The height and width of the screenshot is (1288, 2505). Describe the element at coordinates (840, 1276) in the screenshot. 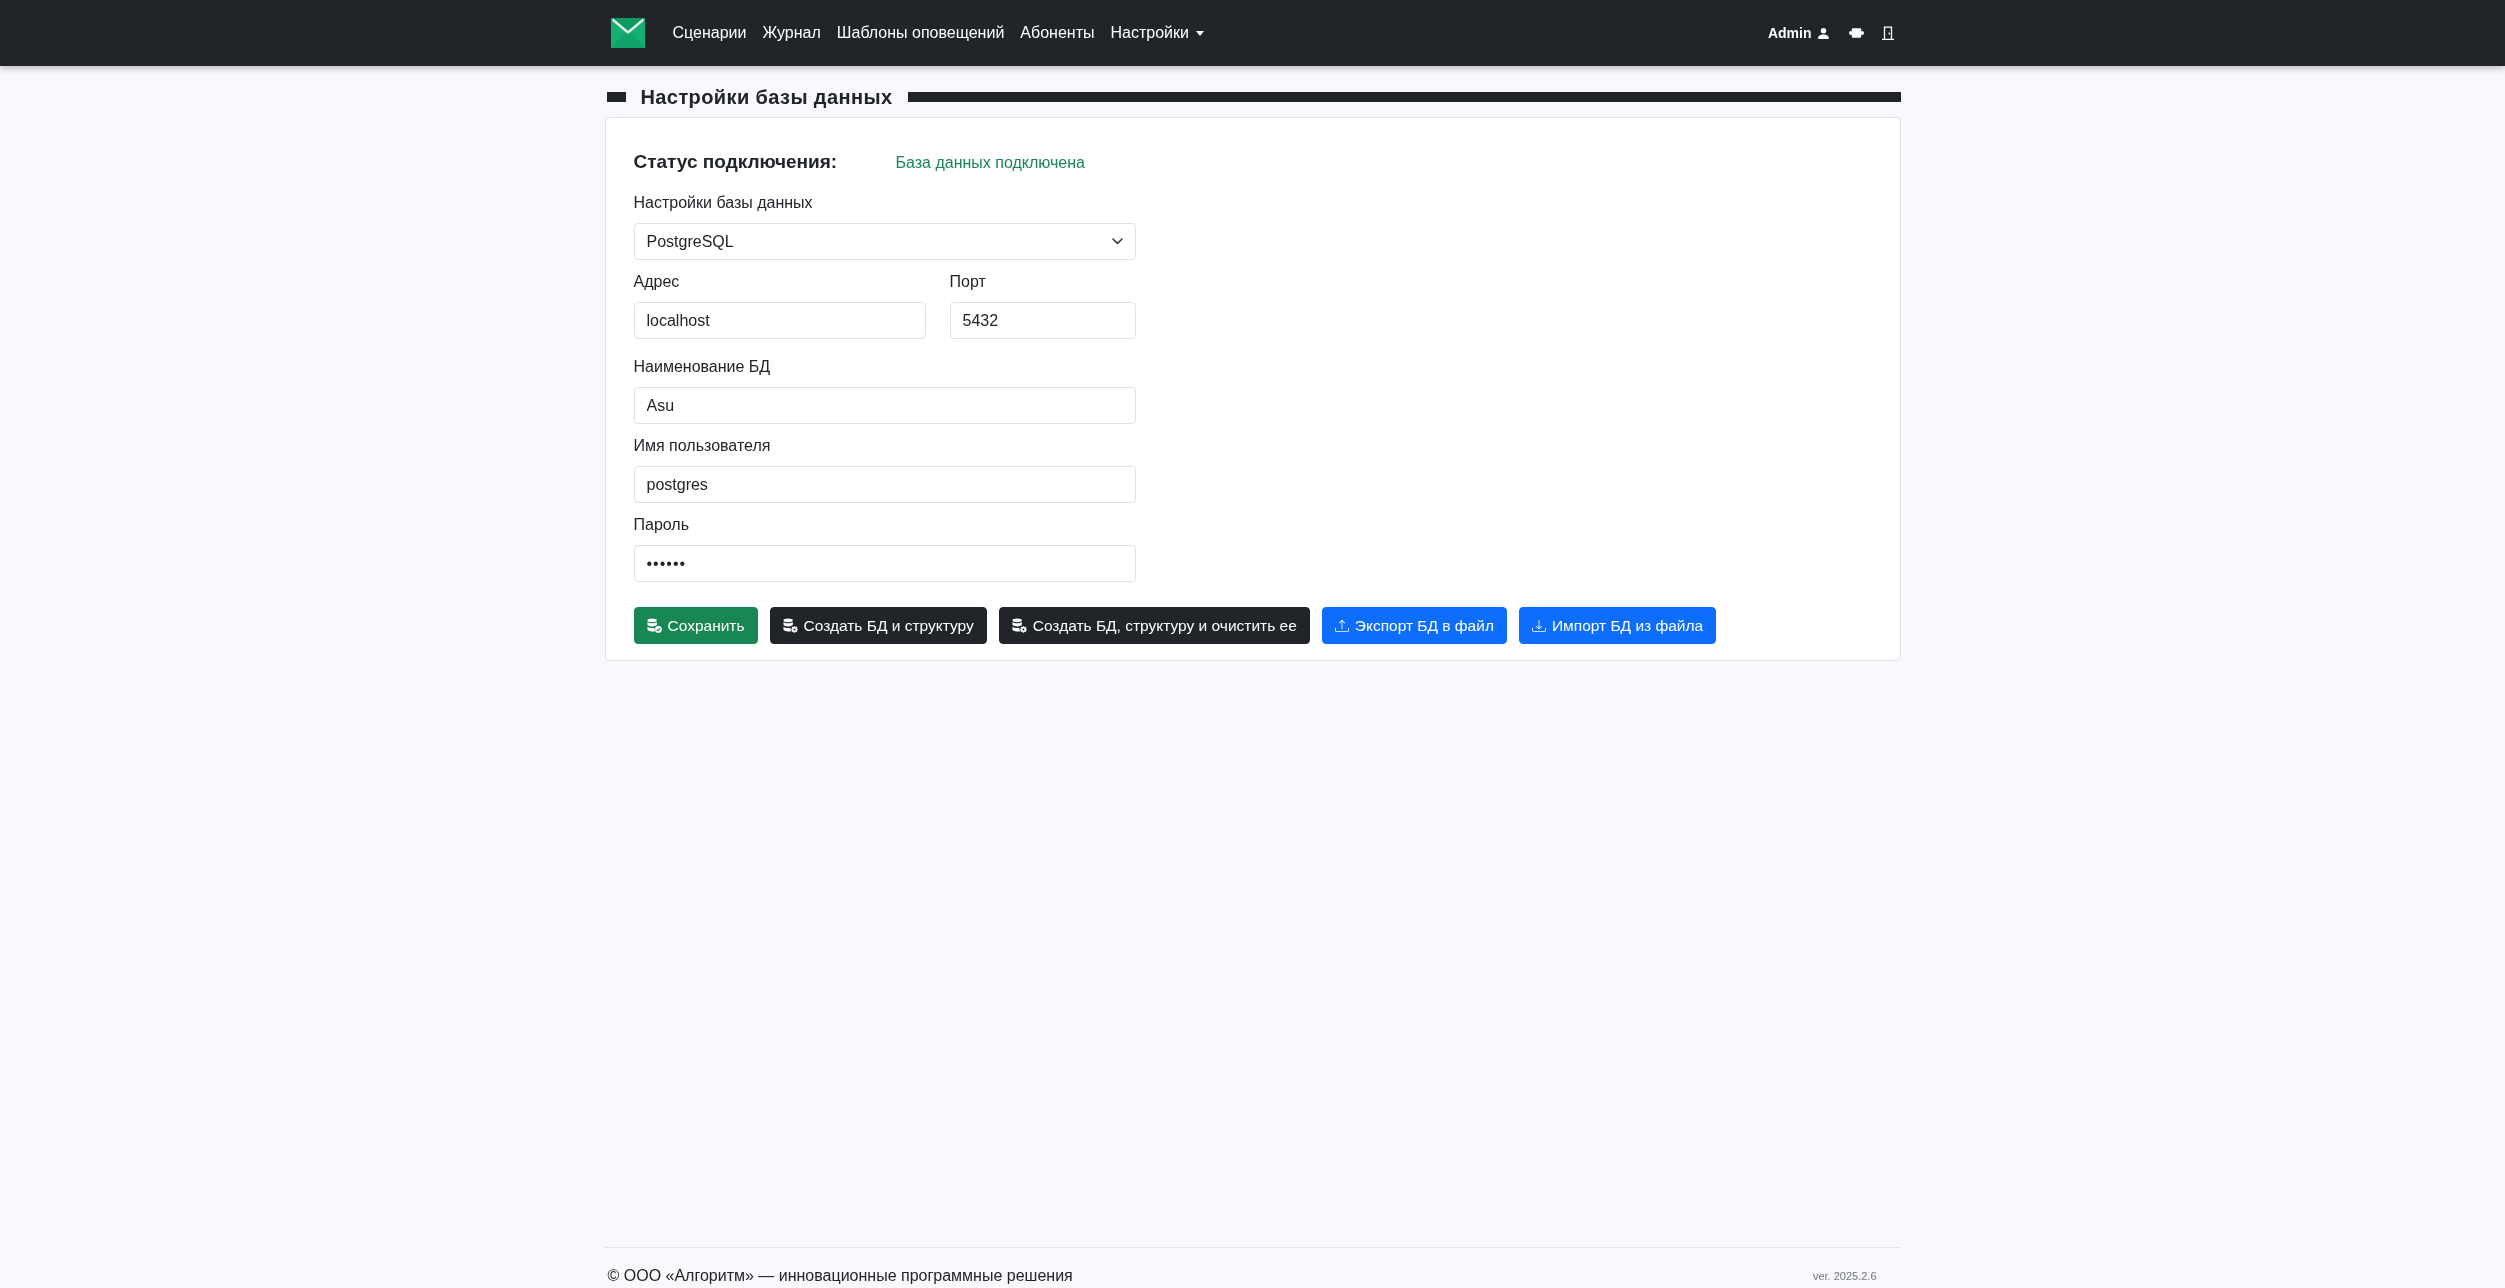

I see `copyright-text: © ООО «Алгоритм» — инновационные программные решения` at that location.